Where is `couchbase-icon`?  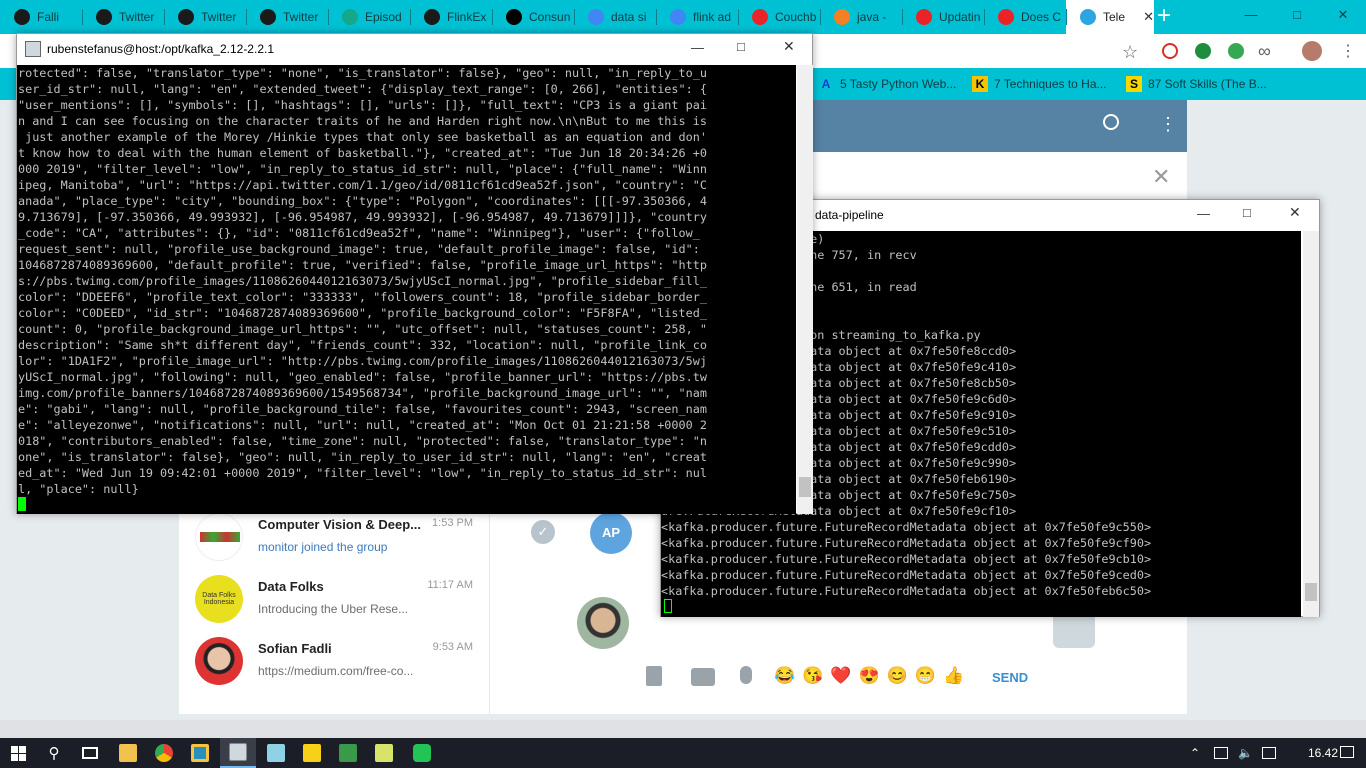
couchbase-icon is located at coordinates (924, 17).